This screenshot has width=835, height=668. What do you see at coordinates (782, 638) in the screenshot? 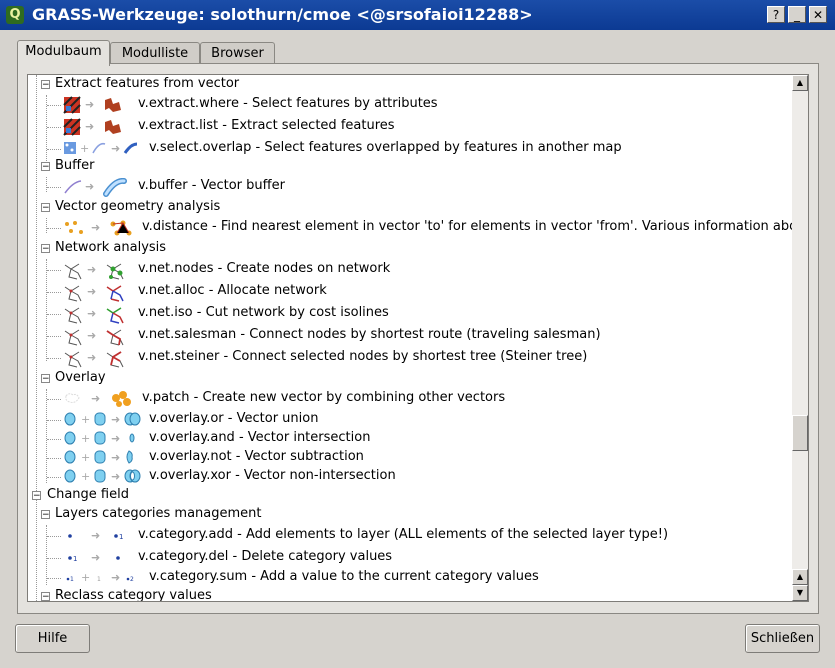
I see `close-button: Schließen` at bounding box center [782, 638].